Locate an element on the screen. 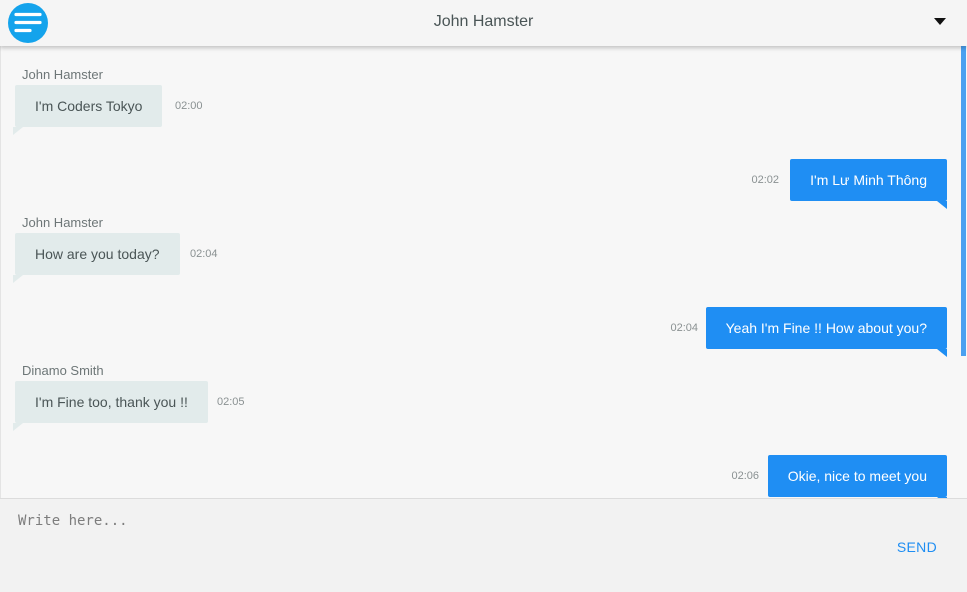  send-button: SEND is located at coordinates (917, 547).